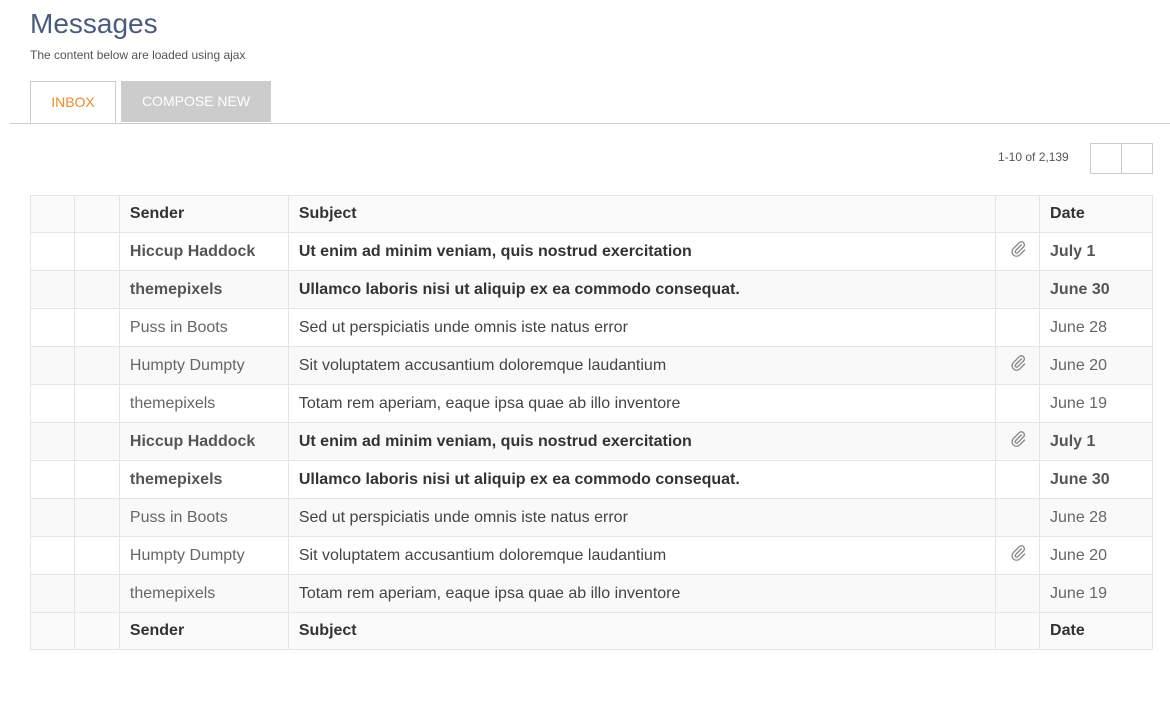 The height and width of the screenshot is (706, 1170). I want to click on footer-select, so click(52, 631).